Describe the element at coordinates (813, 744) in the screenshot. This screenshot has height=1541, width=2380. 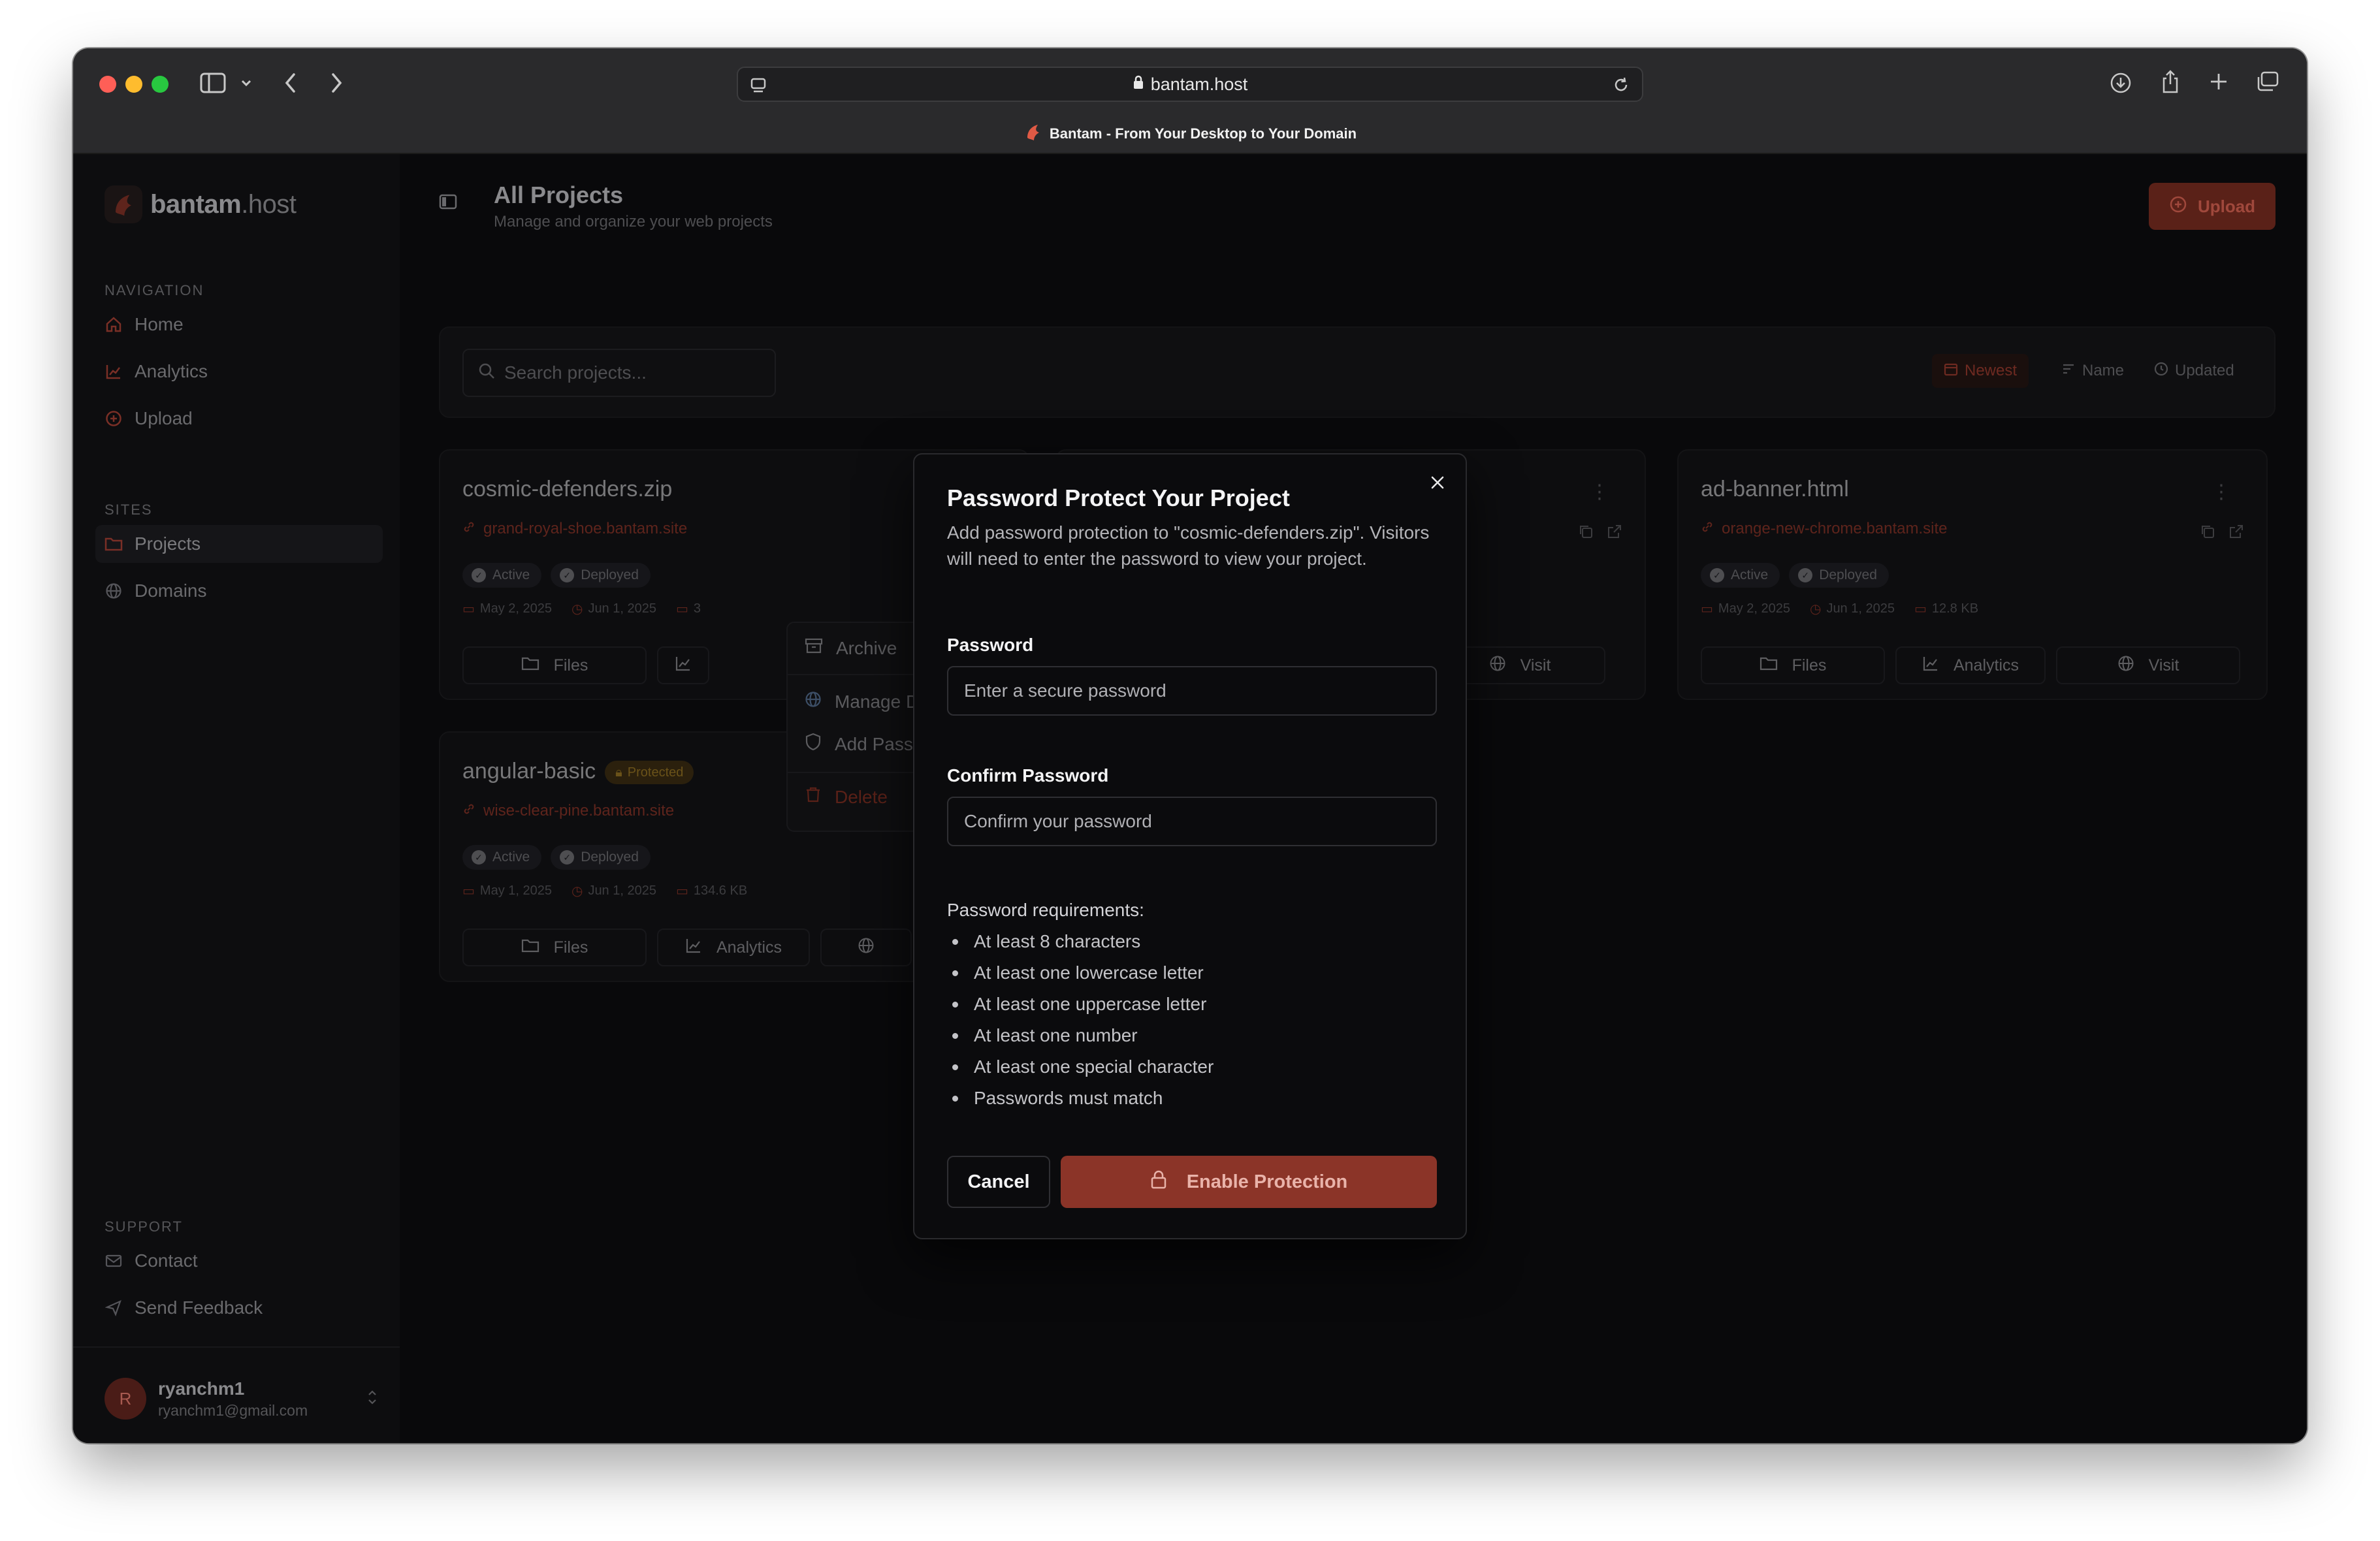
I see `shield-icon` at that location.